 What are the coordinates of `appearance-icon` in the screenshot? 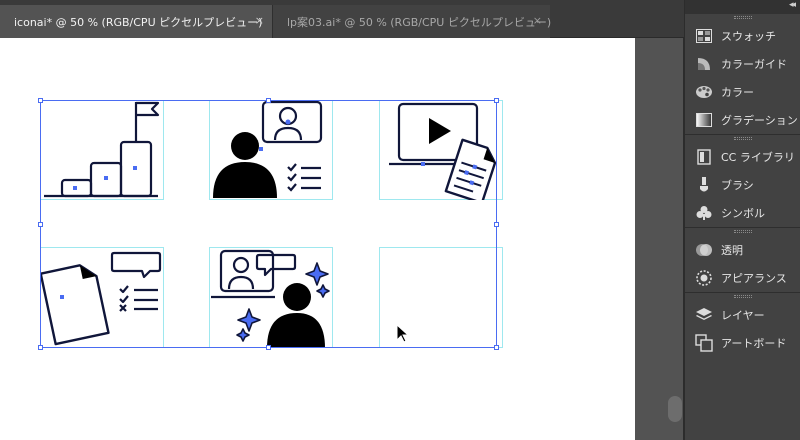 It's located at (704, 278).